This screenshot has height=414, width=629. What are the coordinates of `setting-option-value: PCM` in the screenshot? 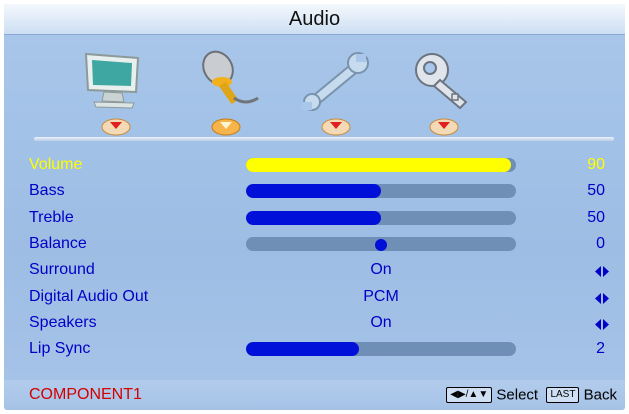 It's located at (381, 296).